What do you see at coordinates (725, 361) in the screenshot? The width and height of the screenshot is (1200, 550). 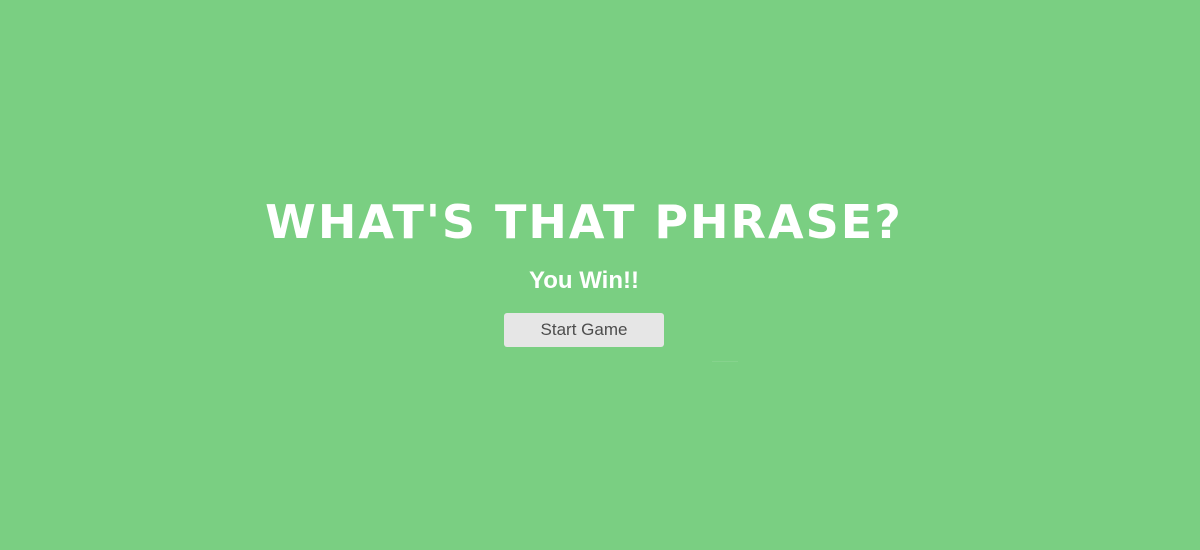 I see `divider` at bounding box center [725, 361].